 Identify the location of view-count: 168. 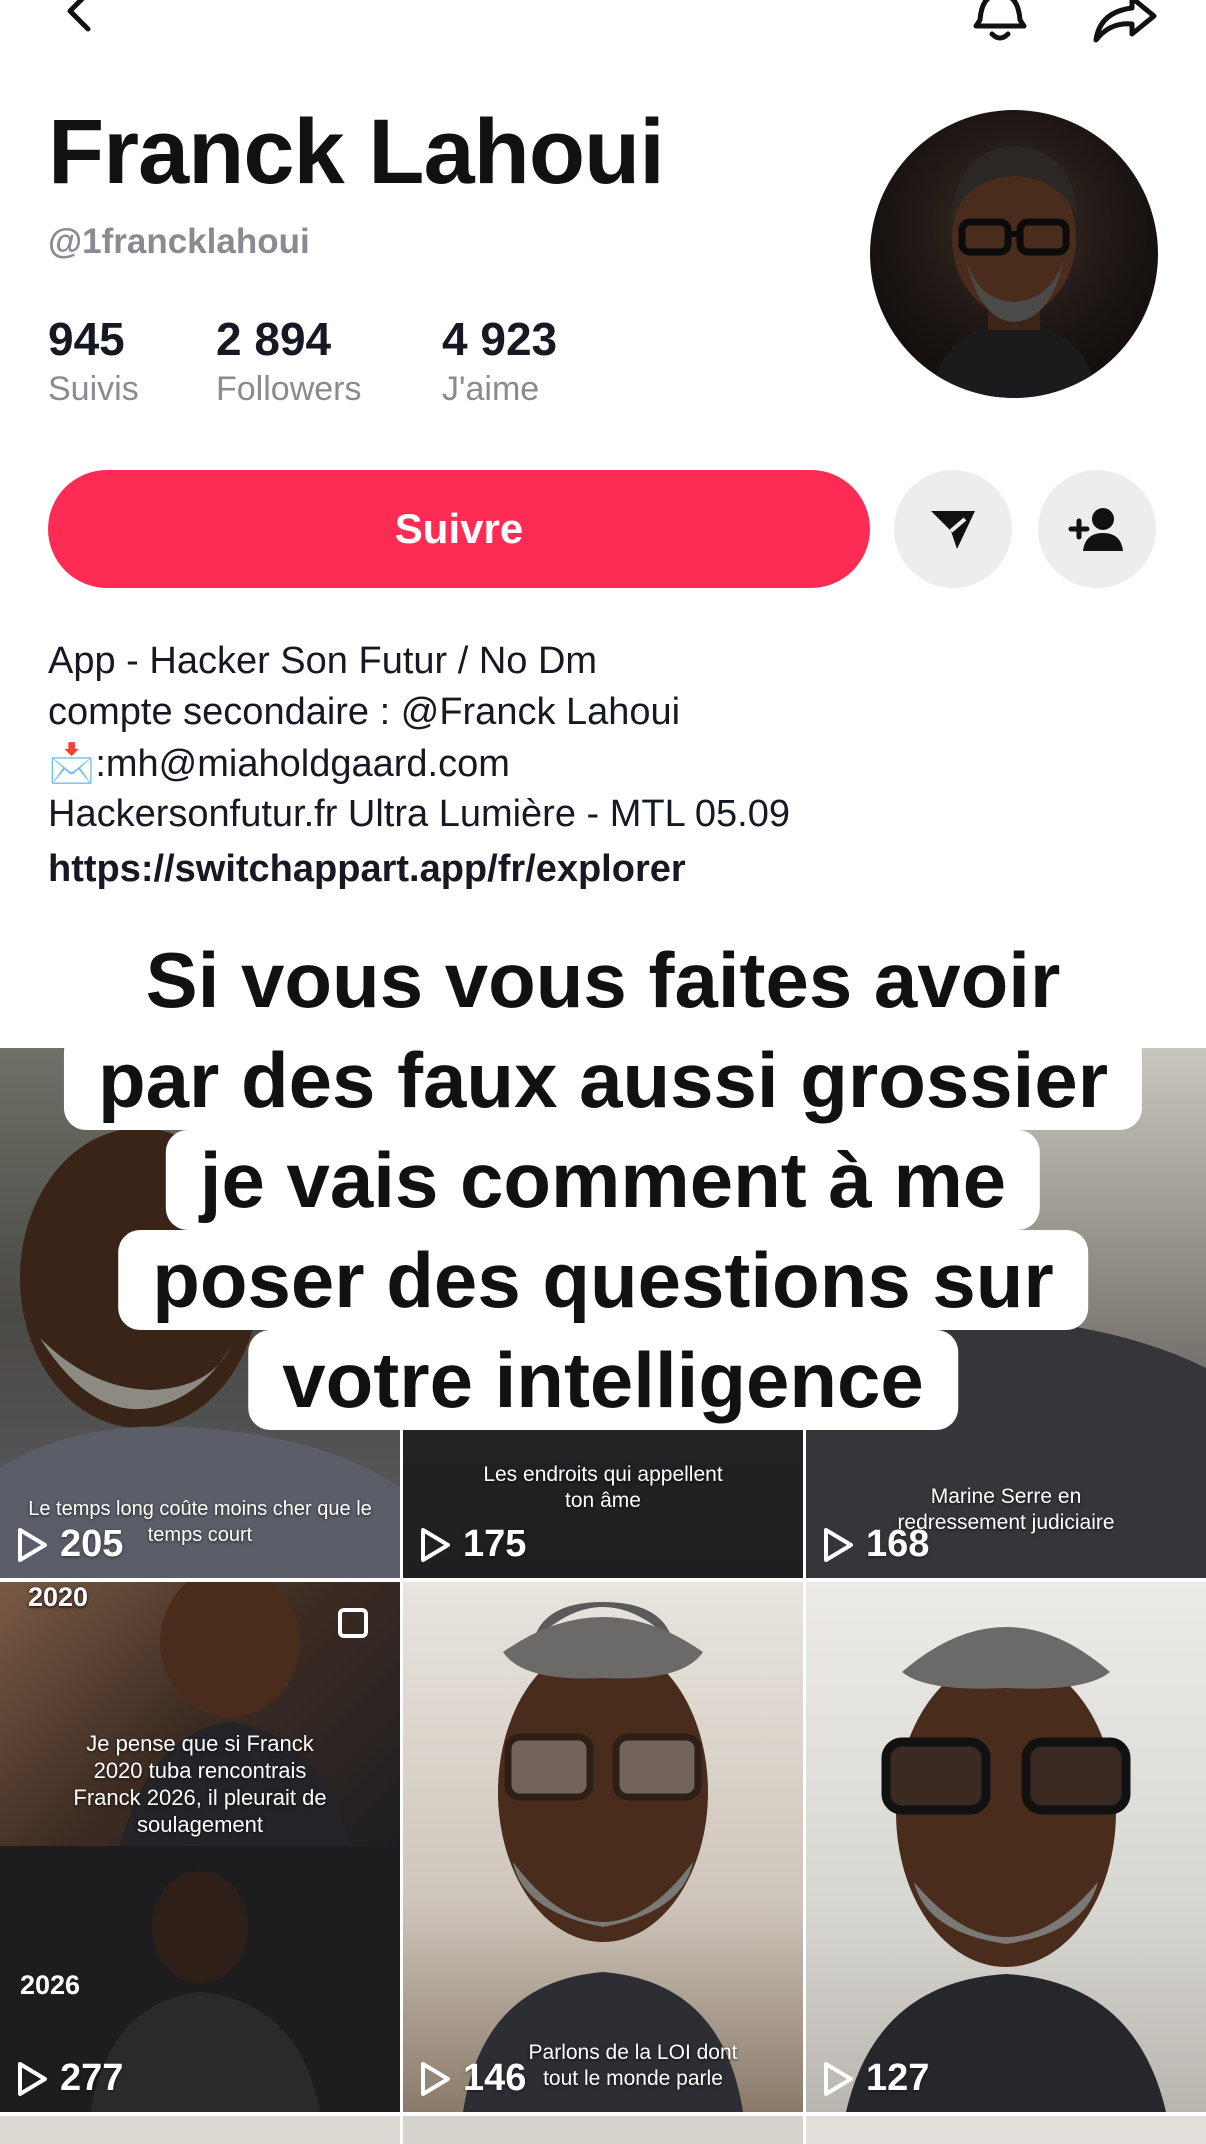
(875, 1544).